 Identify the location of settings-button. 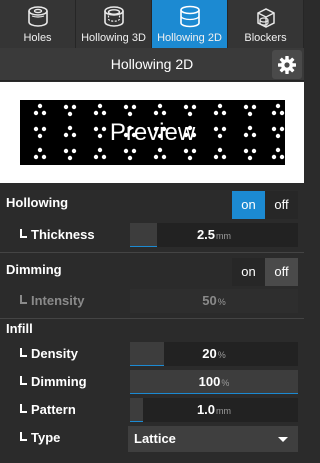
(287, 64).